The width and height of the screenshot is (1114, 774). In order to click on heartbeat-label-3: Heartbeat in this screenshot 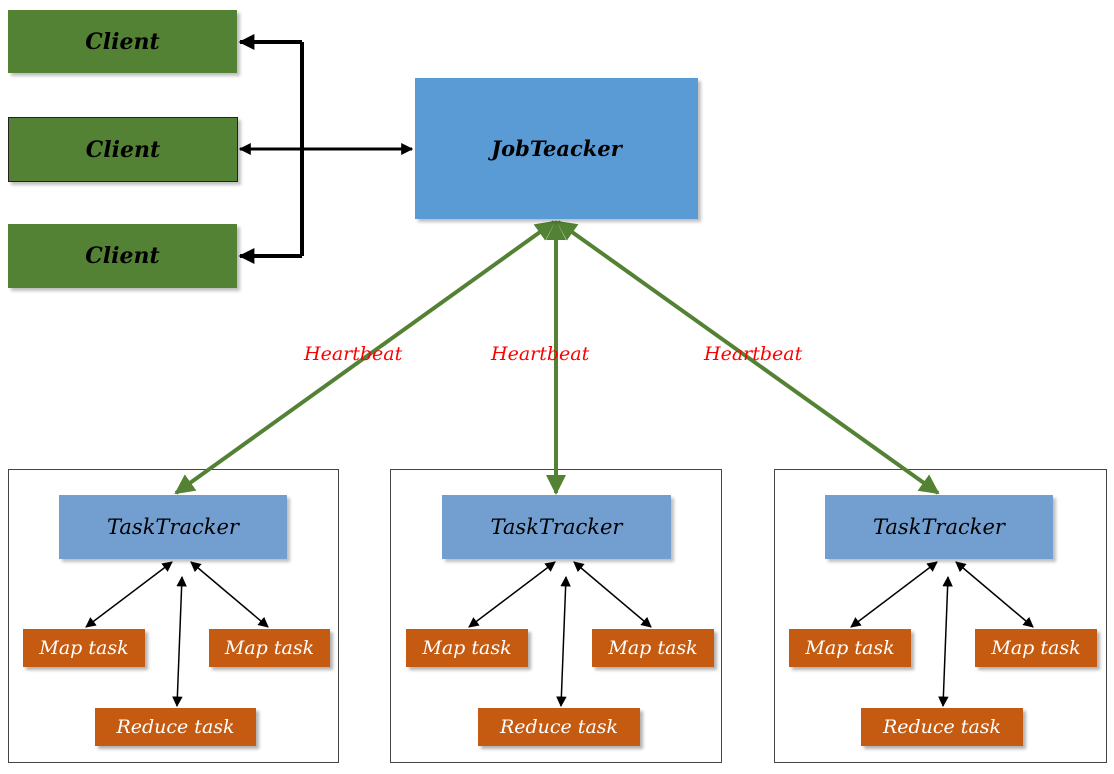, I will do `click(753, 354)`.